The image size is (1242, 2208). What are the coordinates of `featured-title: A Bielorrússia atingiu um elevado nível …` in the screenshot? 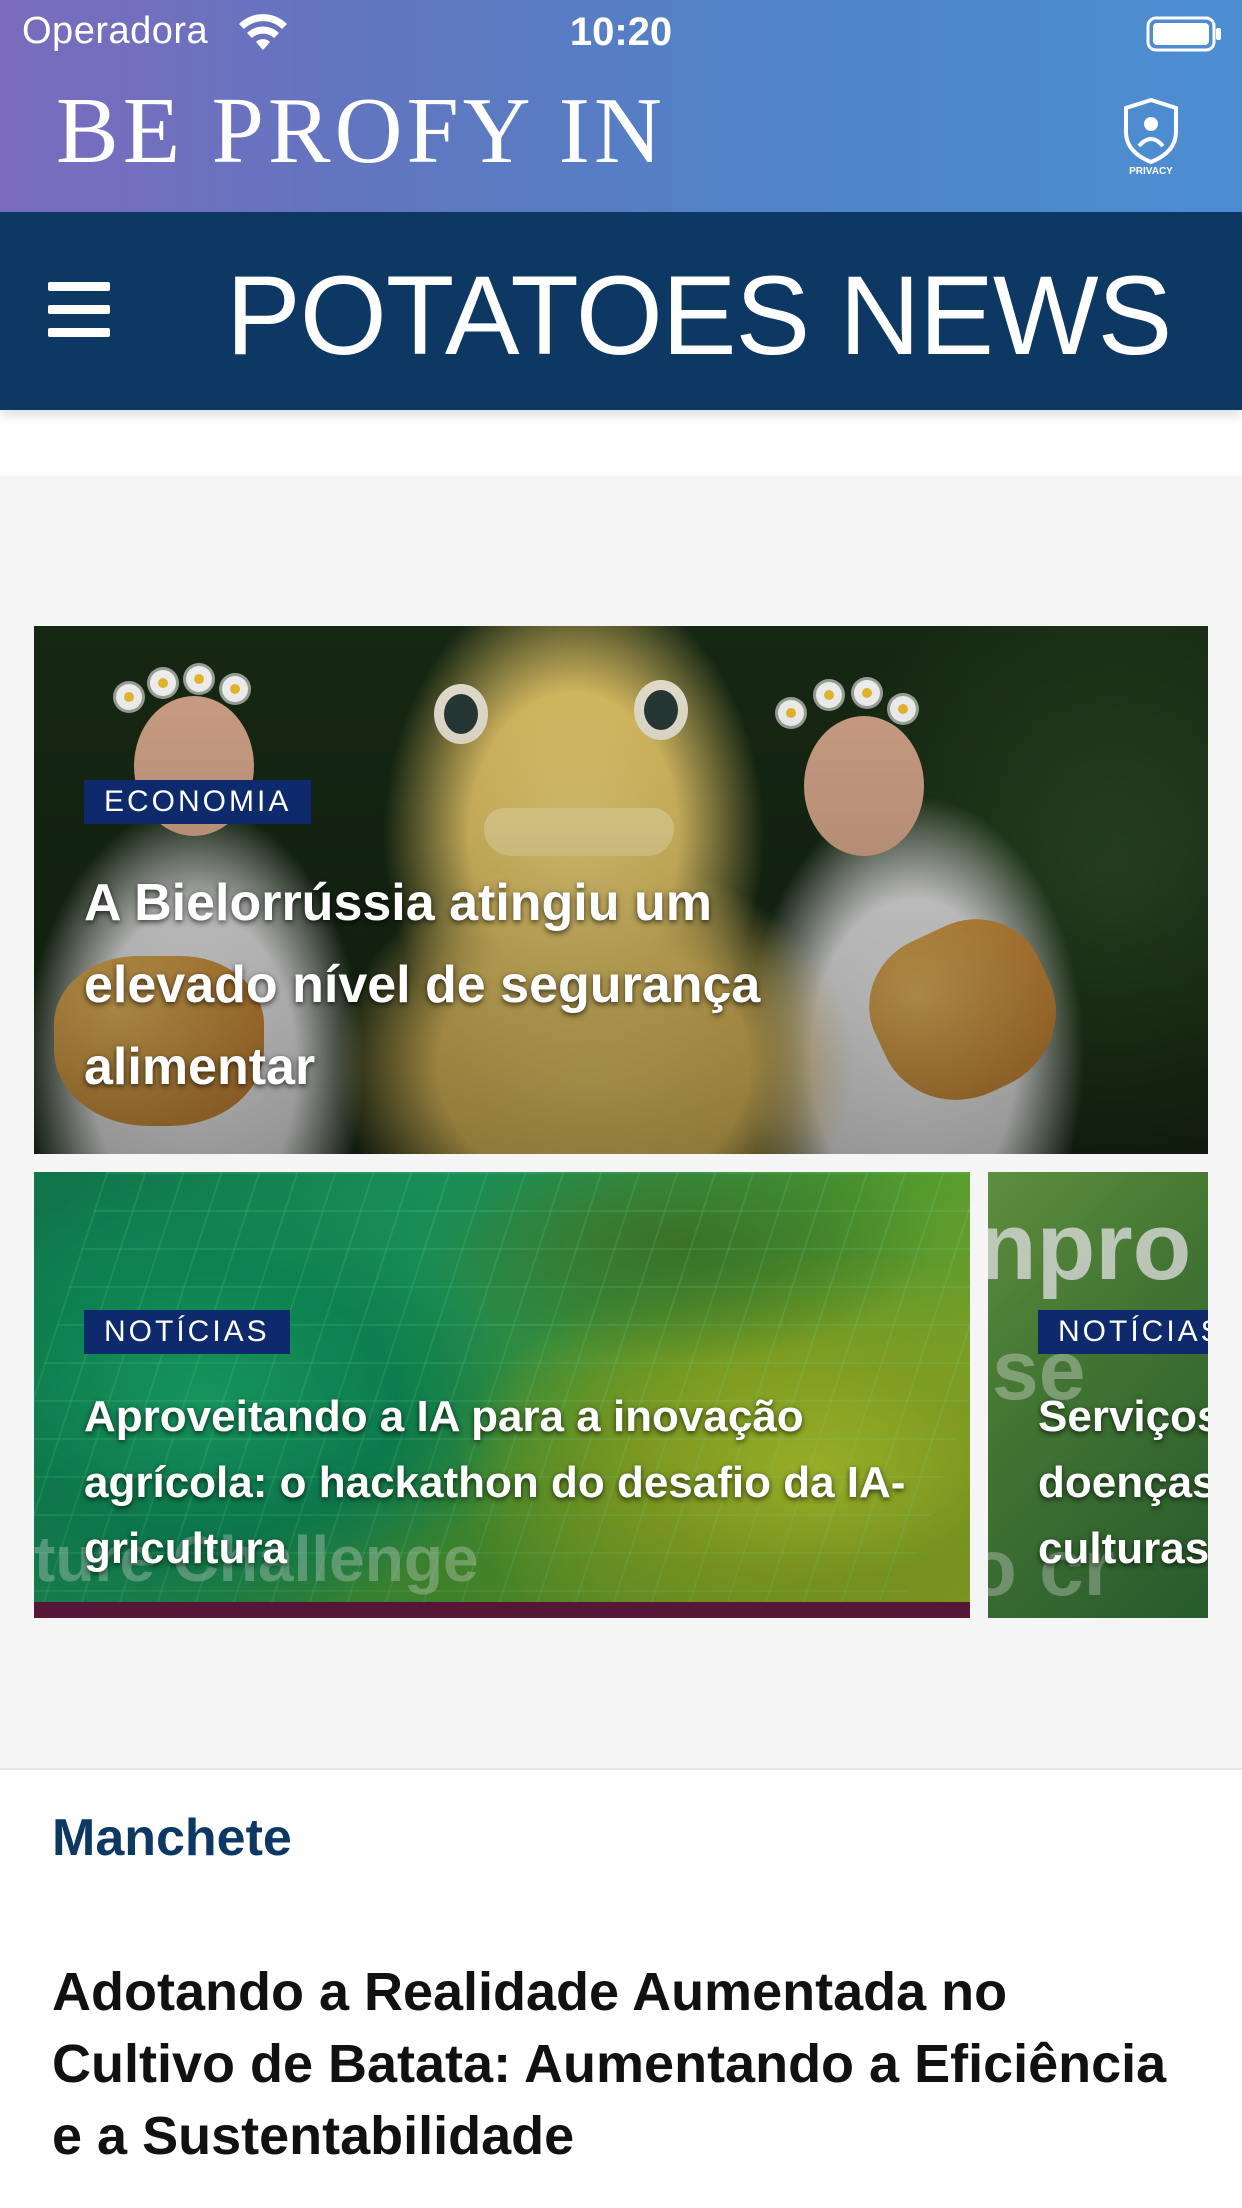 It's located at (422, 985).